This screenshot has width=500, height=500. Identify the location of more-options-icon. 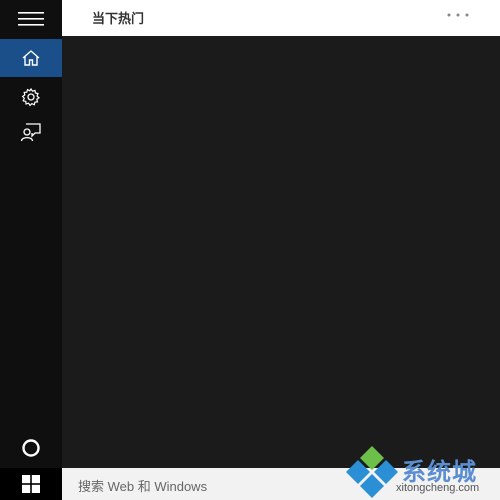
(458, 15).